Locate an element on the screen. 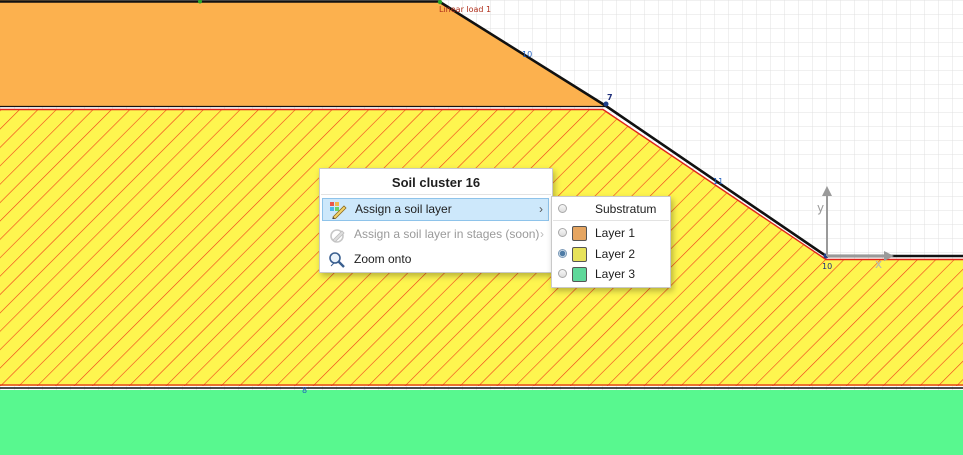 This screenshot has height=455, width=963. y-axis-label: y is located at coordinates (820, 208).